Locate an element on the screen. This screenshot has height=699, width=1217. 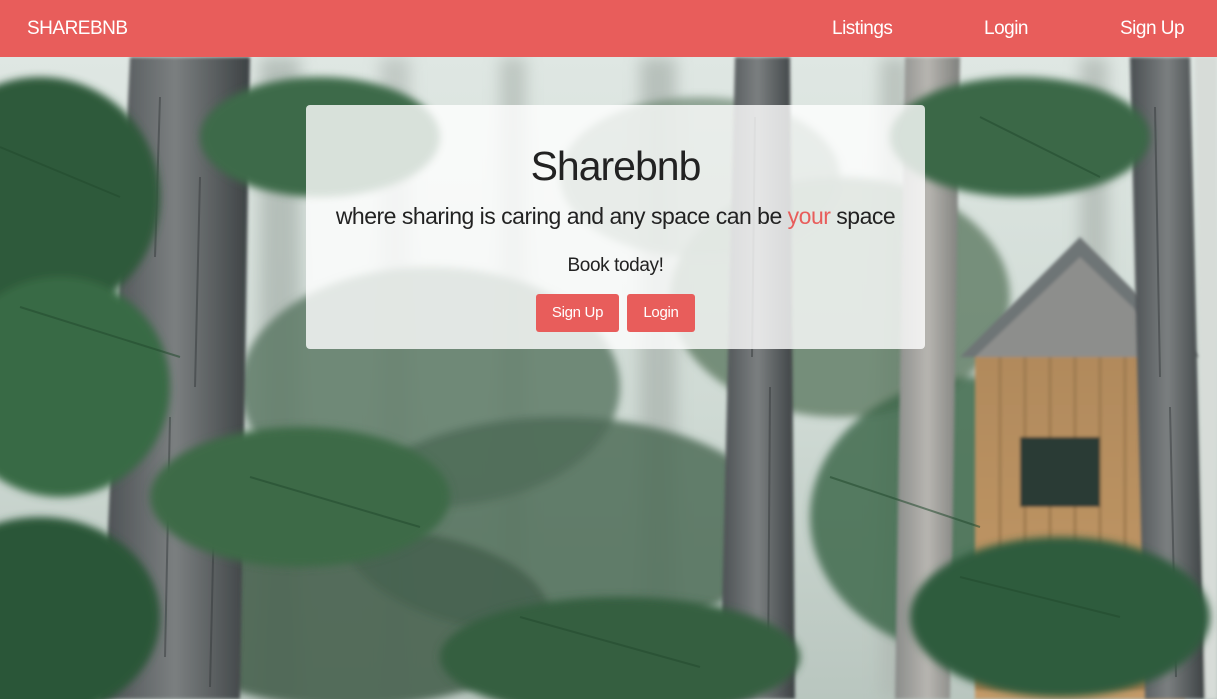
hero-subtitle-after: space is located at coordinates (863, 216).